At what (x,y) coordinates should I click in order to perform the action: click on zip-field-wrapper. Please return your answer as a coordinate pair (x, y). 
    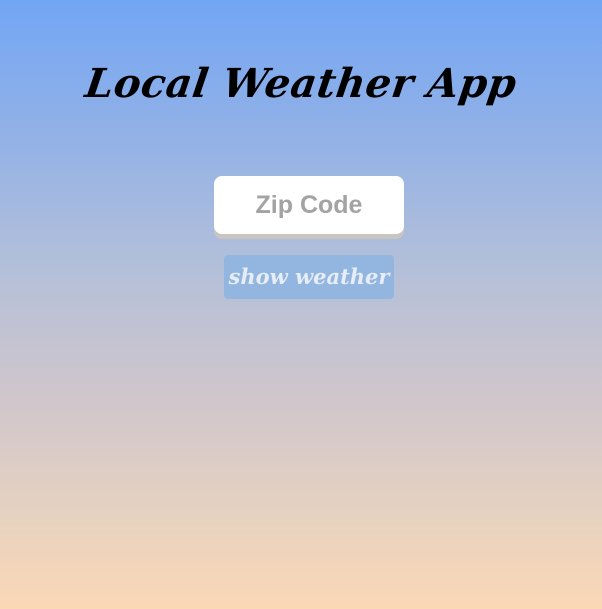
    Looking at the image, I should click on (309, 205).